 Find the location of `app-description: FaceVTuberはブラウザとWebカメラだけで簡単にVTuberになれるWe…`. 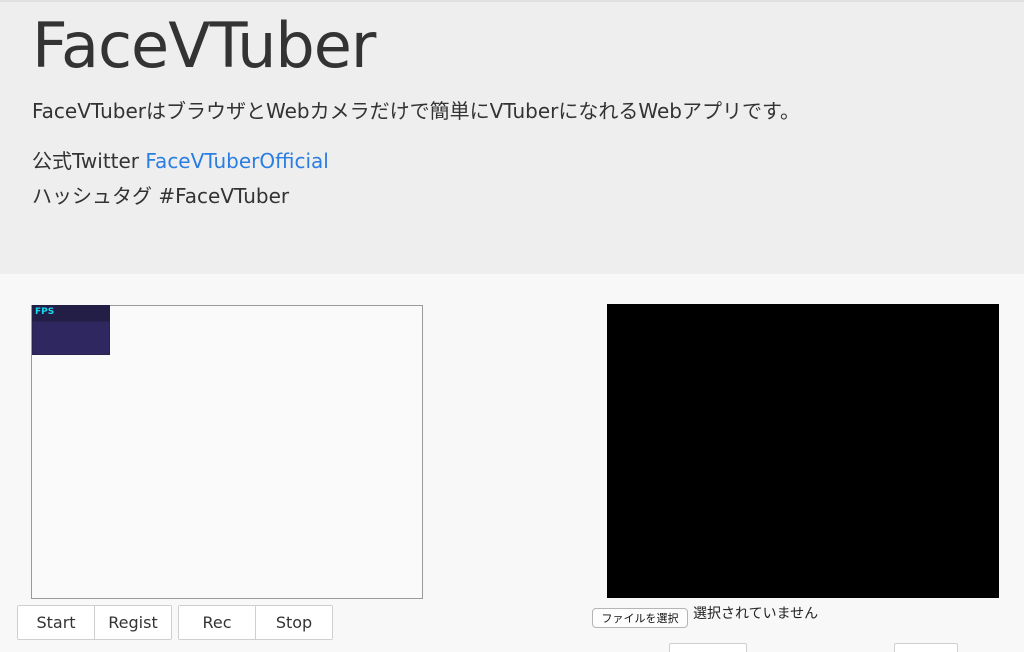

app-description: FaceVTuberはブラウザとWebカメラだけで簡単にVTuberになれるWe… is located at coordinates (416, 111).